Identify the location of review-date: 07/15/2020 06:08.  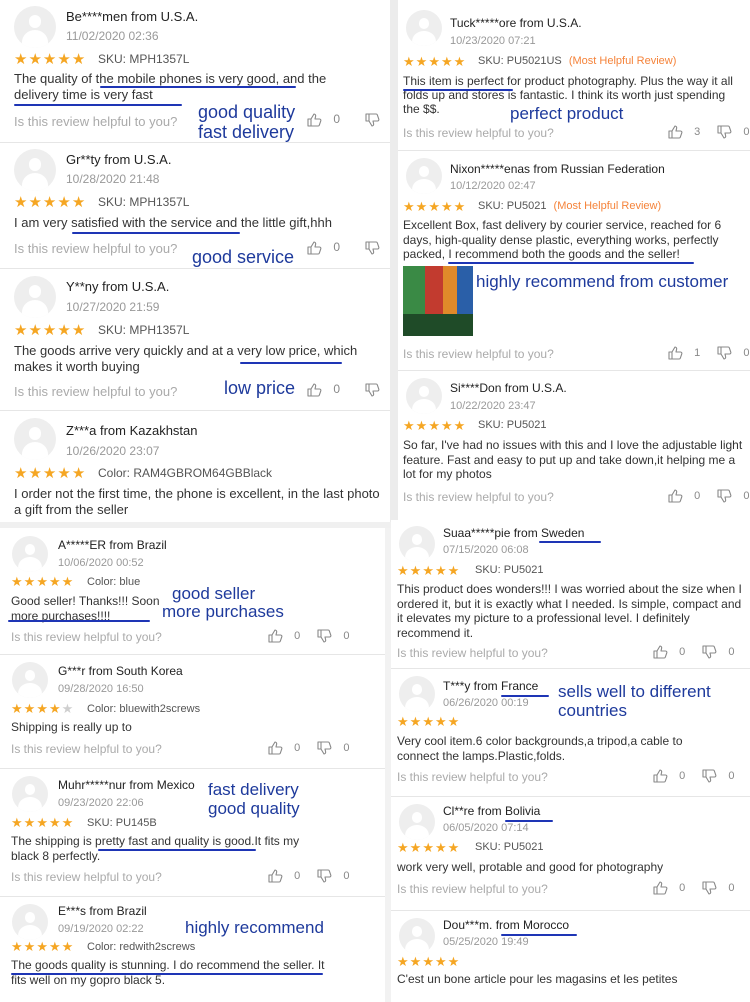
(486, 550).